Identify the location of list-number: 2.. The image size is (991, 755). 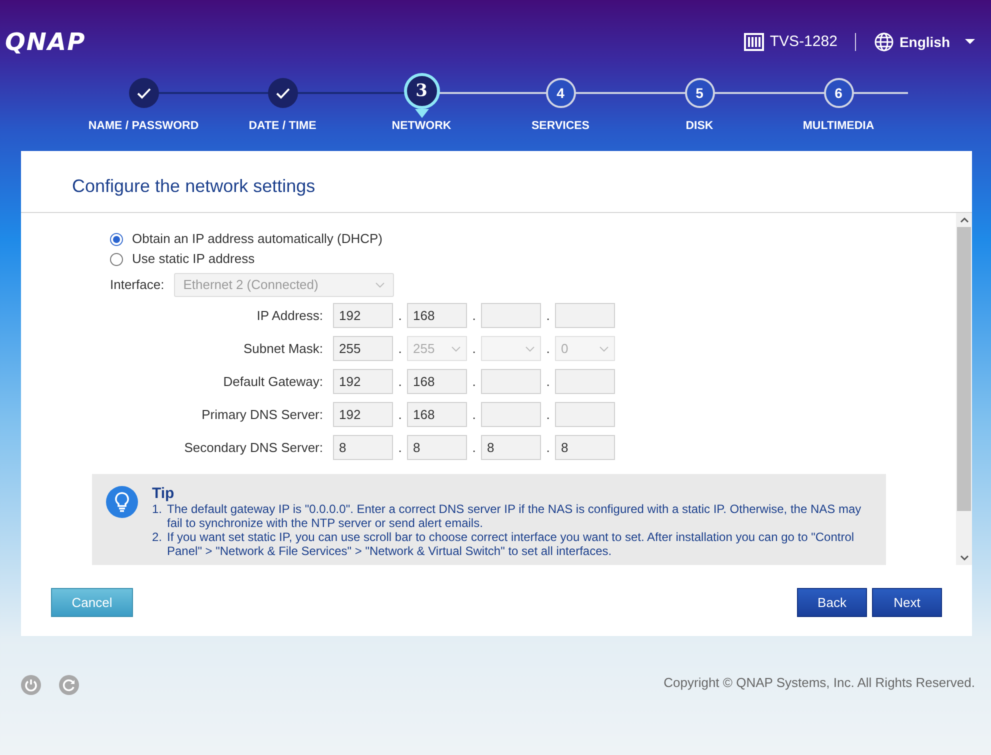
(158, 538).